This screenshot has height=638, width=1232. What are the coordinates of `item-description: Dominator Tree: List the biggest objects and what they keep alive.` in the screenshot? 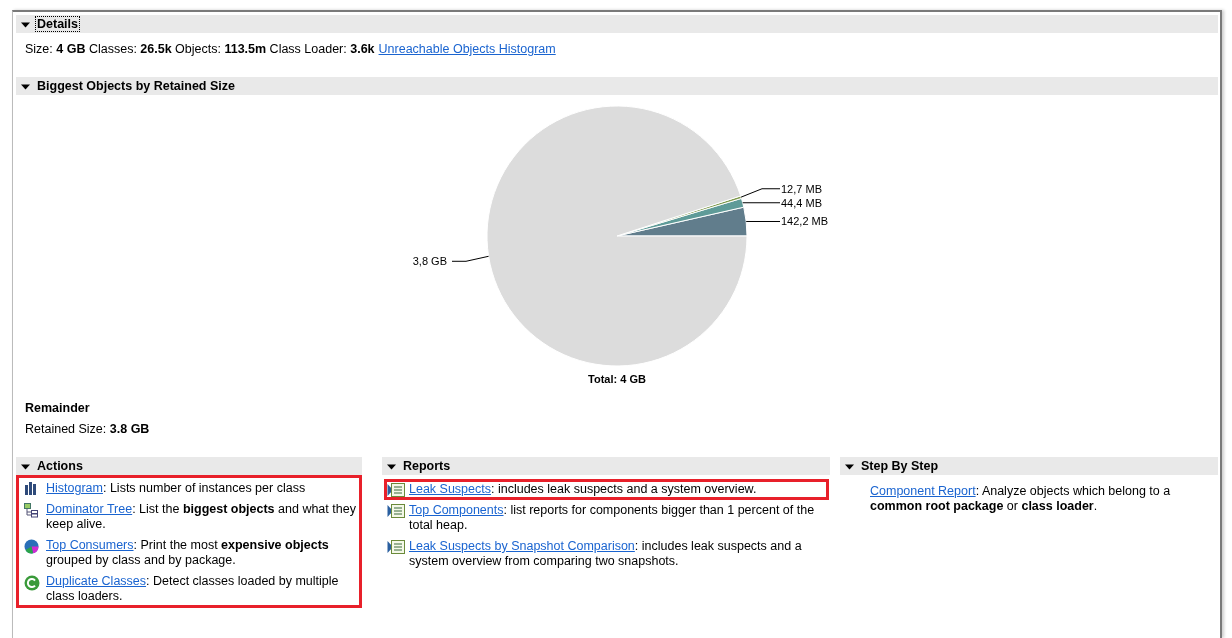 It's located at (201, 517).